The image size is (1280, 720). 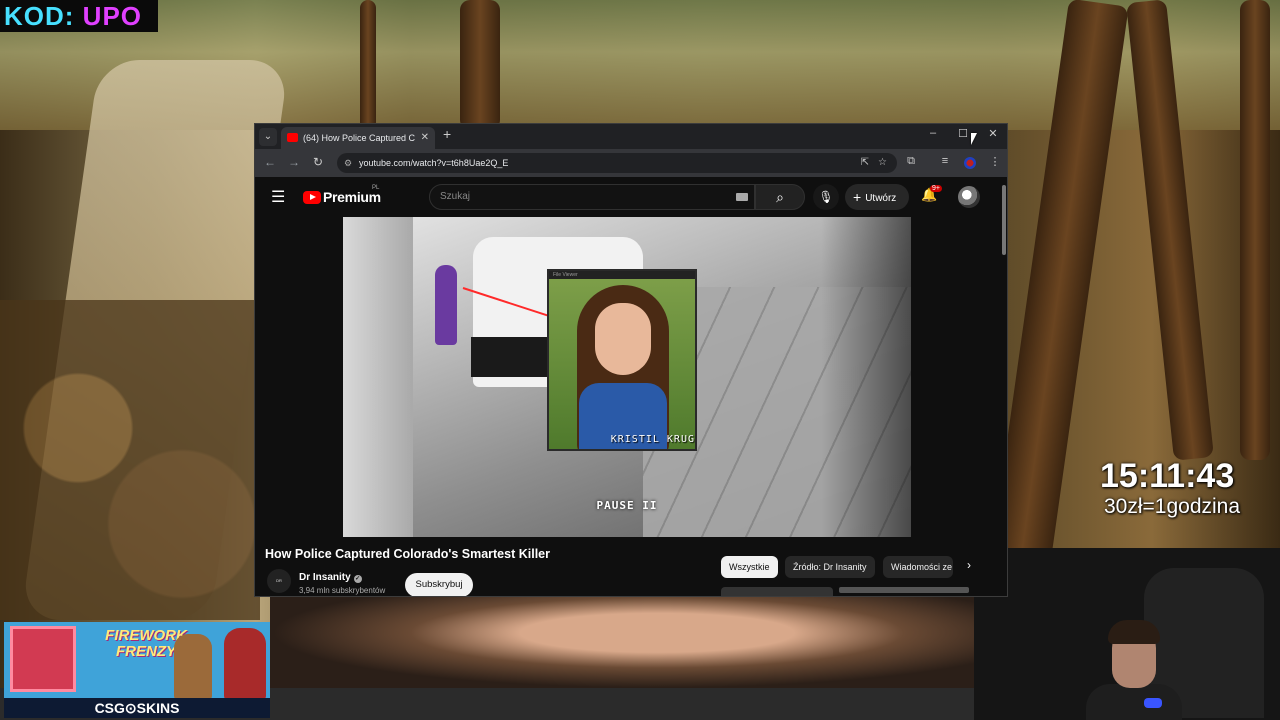 I want to click on plus-icon: +, so click(x=857, y=197).